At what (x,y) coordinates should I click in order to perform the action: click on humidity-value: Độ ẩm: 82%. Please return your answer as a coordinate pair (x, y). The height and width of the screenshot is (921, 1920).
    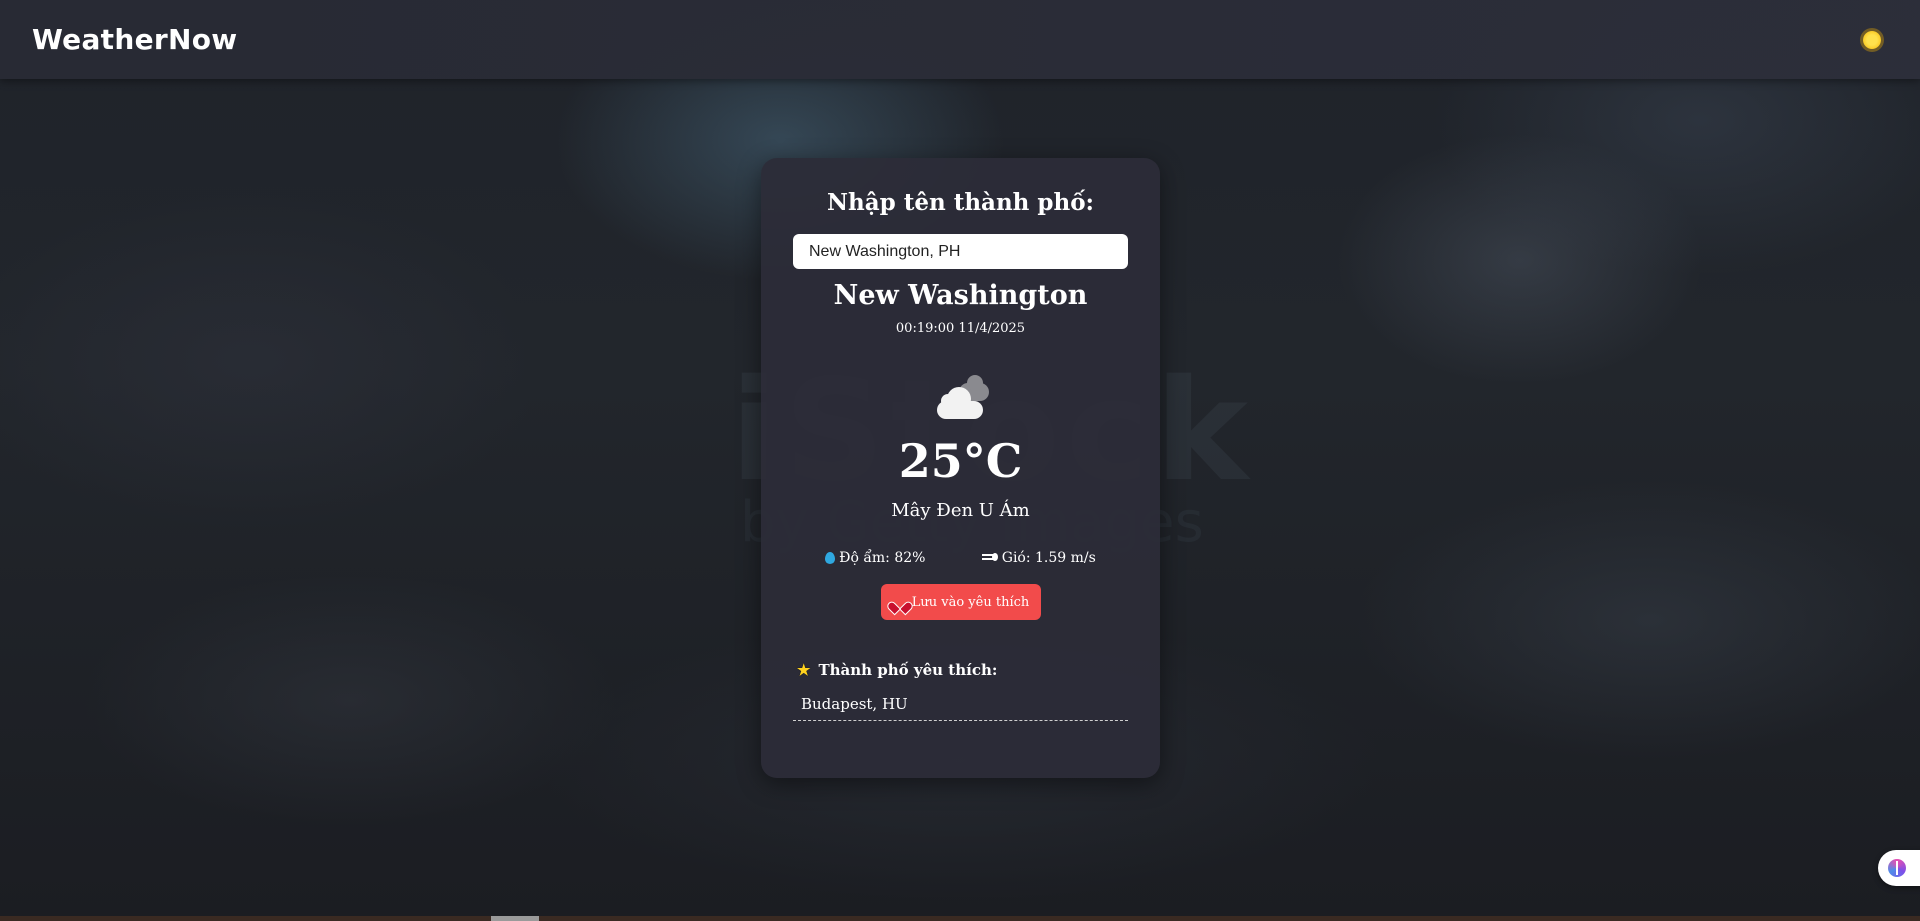
    Looking at the image, I should click on (882, 558).